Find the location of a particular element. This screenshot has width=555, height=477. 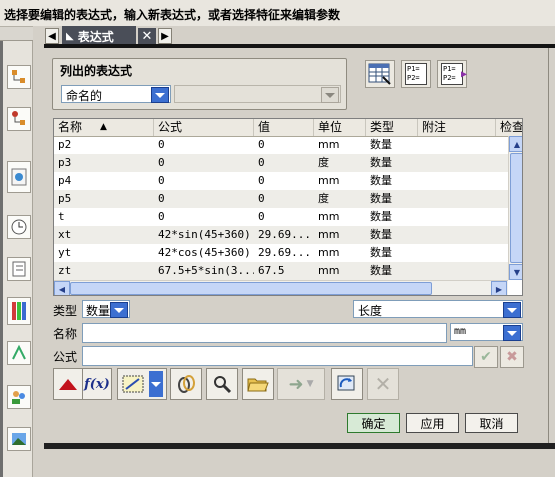

column-header-formula: 公式 is located at coordinates (204, 127).